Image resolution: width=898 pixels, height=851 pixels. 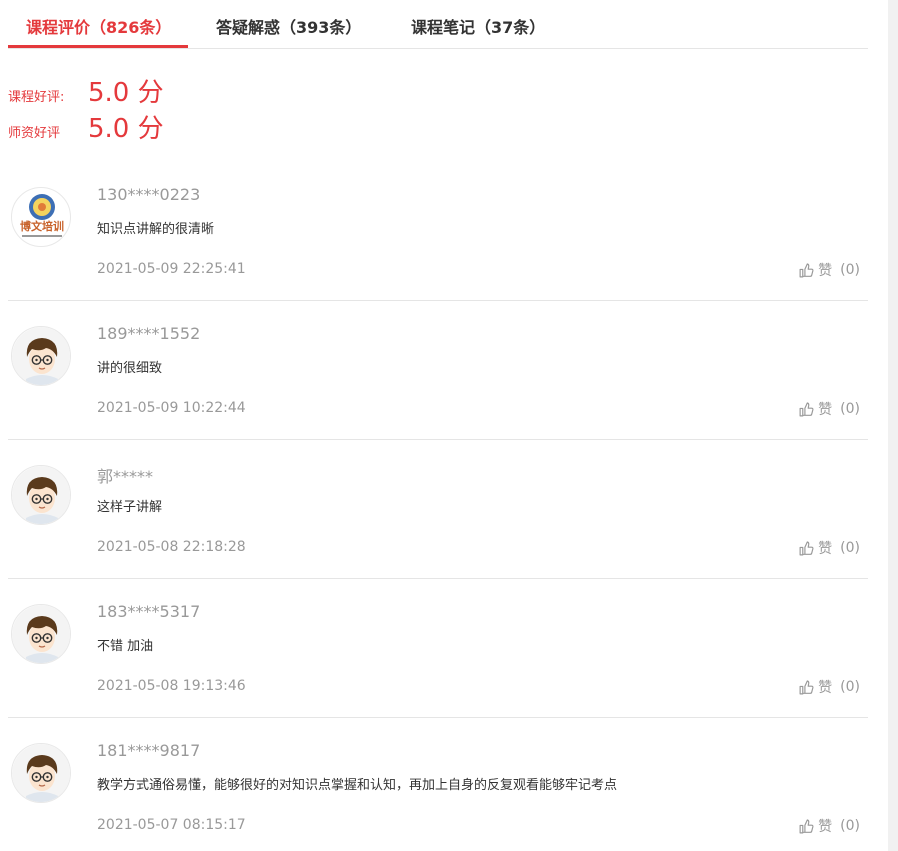 I want to click on tab-course-notes: 课程笔记（37条）, so click(x=478, y=26).